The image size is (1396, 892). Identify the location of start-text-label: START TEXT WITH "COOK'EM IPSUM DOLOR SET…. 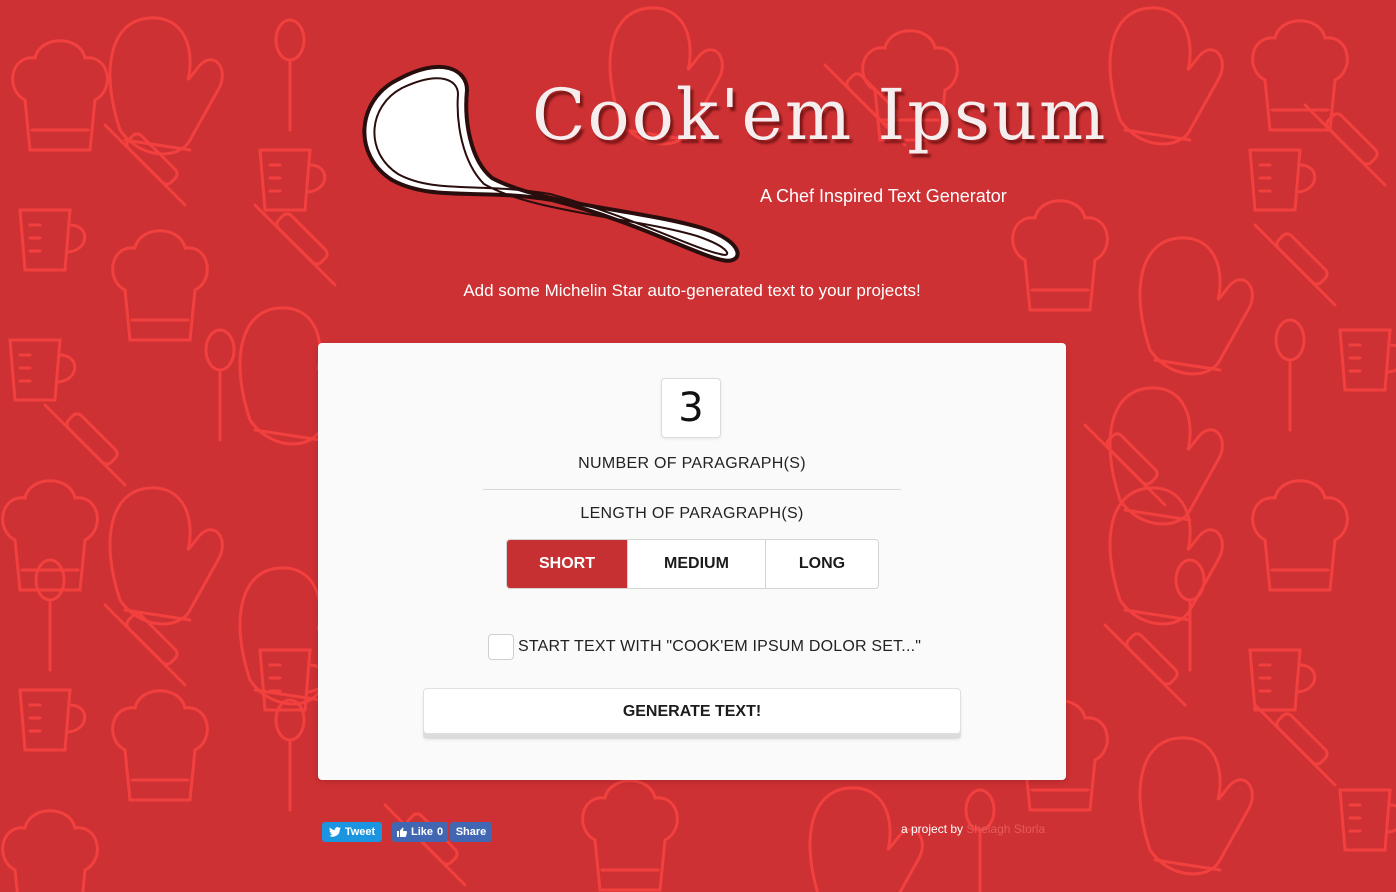
(720, 646).